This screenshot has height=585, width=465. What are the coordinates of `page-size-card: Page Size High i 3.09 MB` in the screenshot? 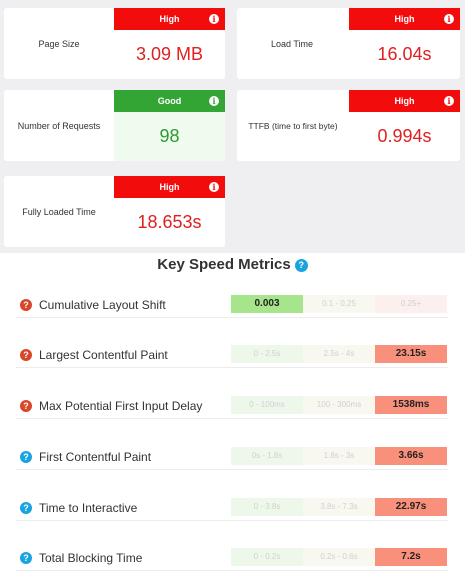 It's located at (114, 43).